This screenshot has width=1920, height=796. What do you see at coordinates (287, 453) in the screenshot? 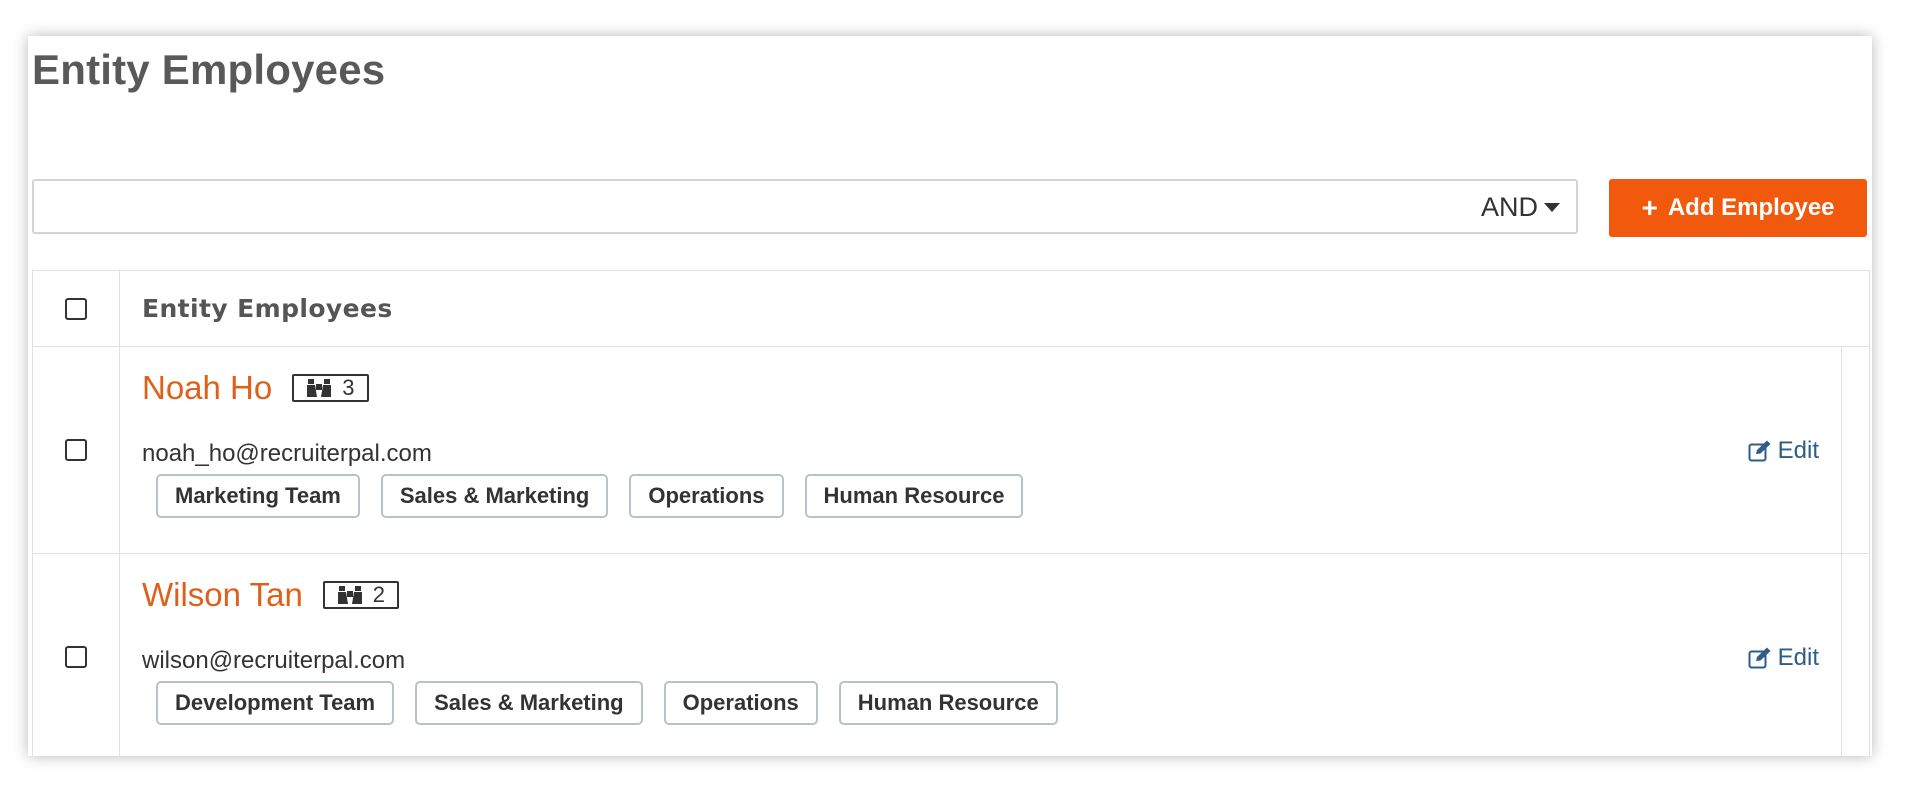
I see `employee-email: noah_ho@recruiterpal.com` at bounding box center [287, 453].